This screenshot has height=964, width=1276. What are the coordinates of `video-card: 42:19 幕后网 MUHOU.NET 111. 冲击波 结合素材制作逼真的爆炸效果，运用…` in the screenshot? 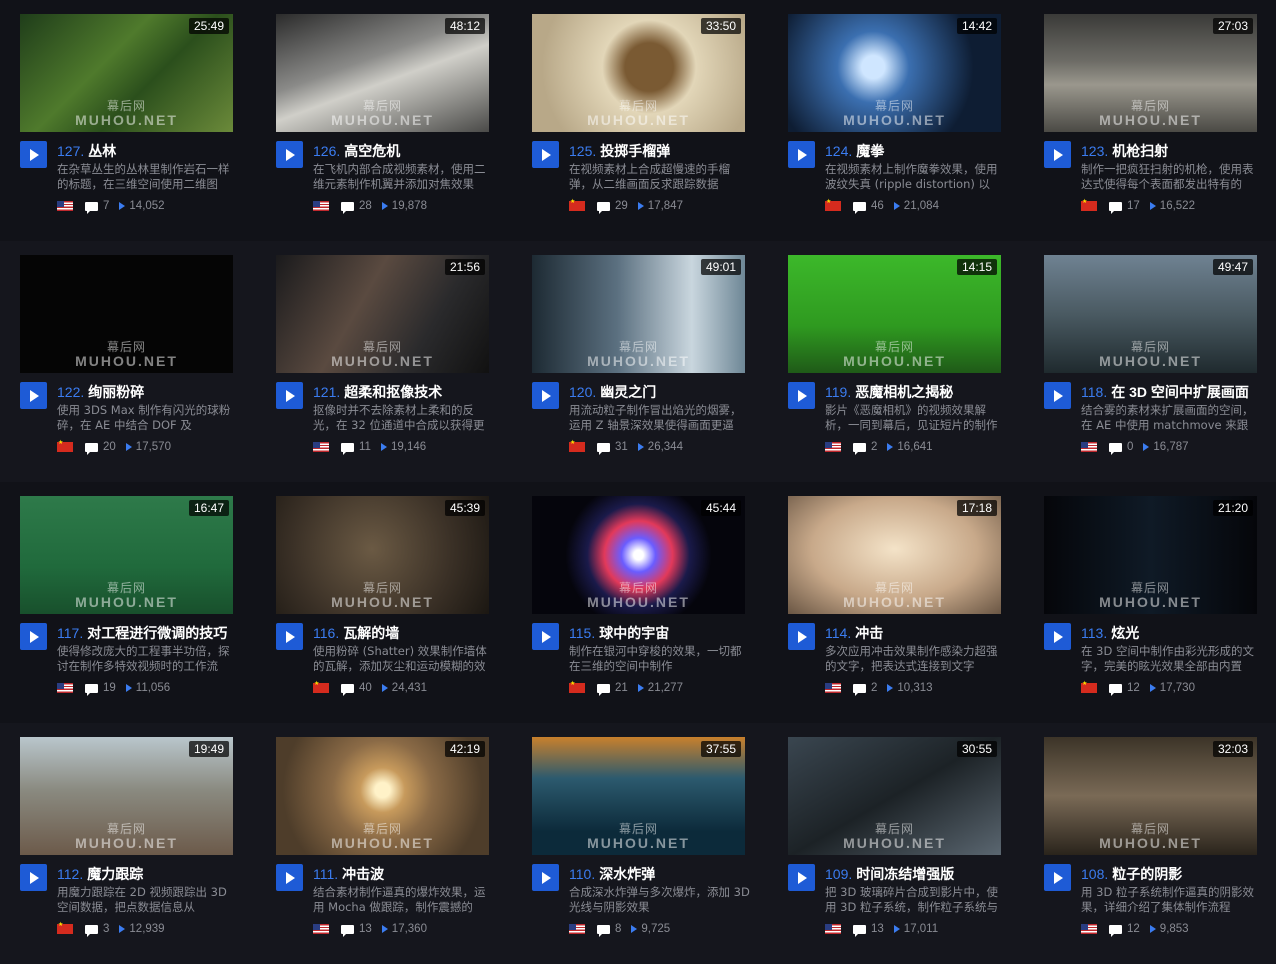 It's located at (376, 838).